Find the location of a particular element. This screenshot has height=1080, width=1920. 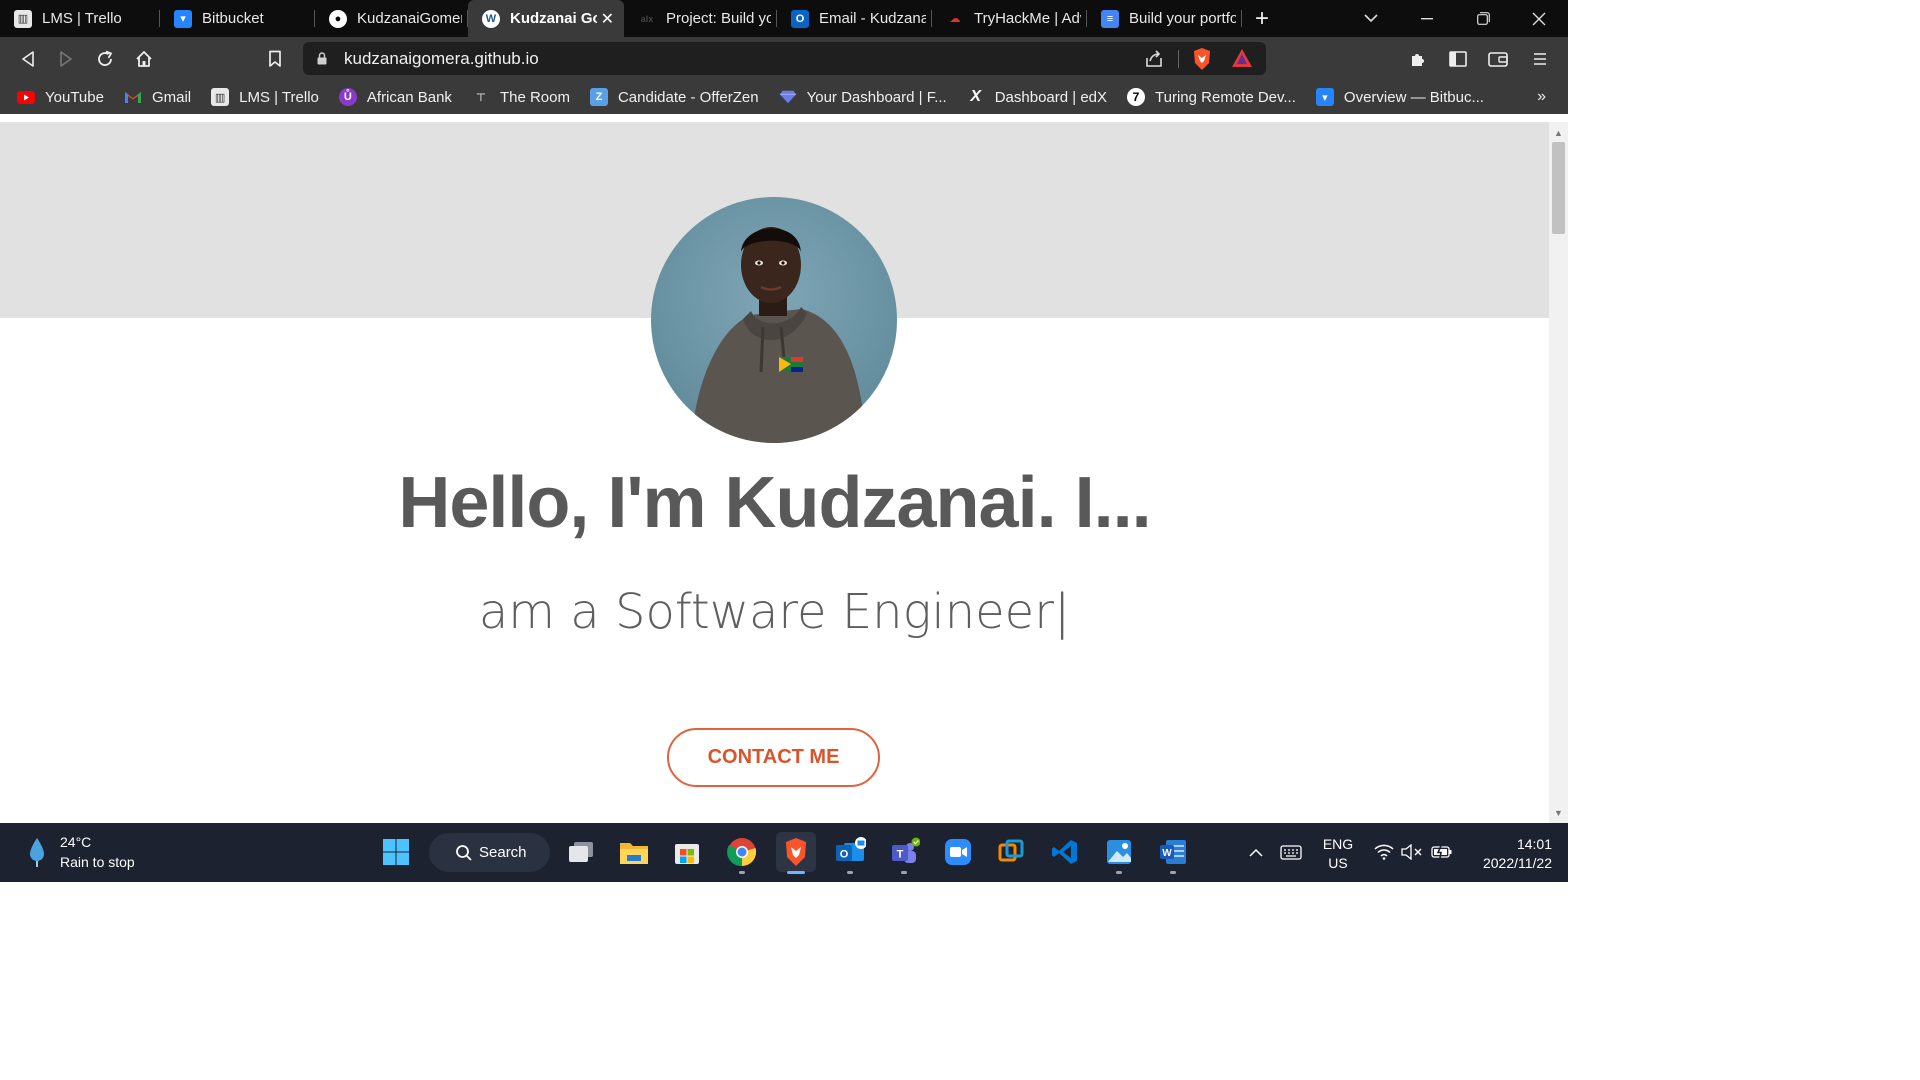

outlook-icon: O is located at coordinates (850, 853).